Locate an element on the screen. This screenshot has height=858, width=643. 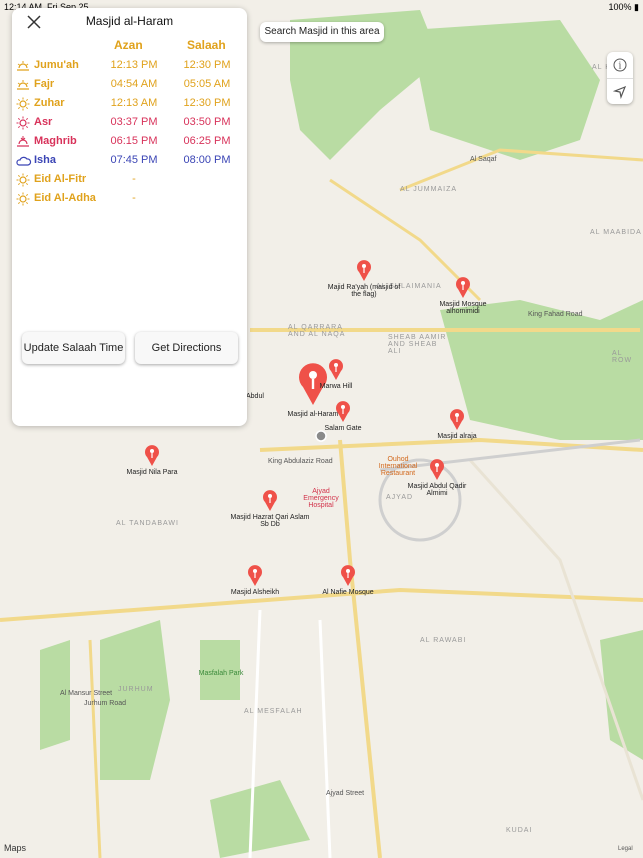
masjid-pin-label: Majid Ra'yah (masjid of the flag) is located at coordinates (364, 291).